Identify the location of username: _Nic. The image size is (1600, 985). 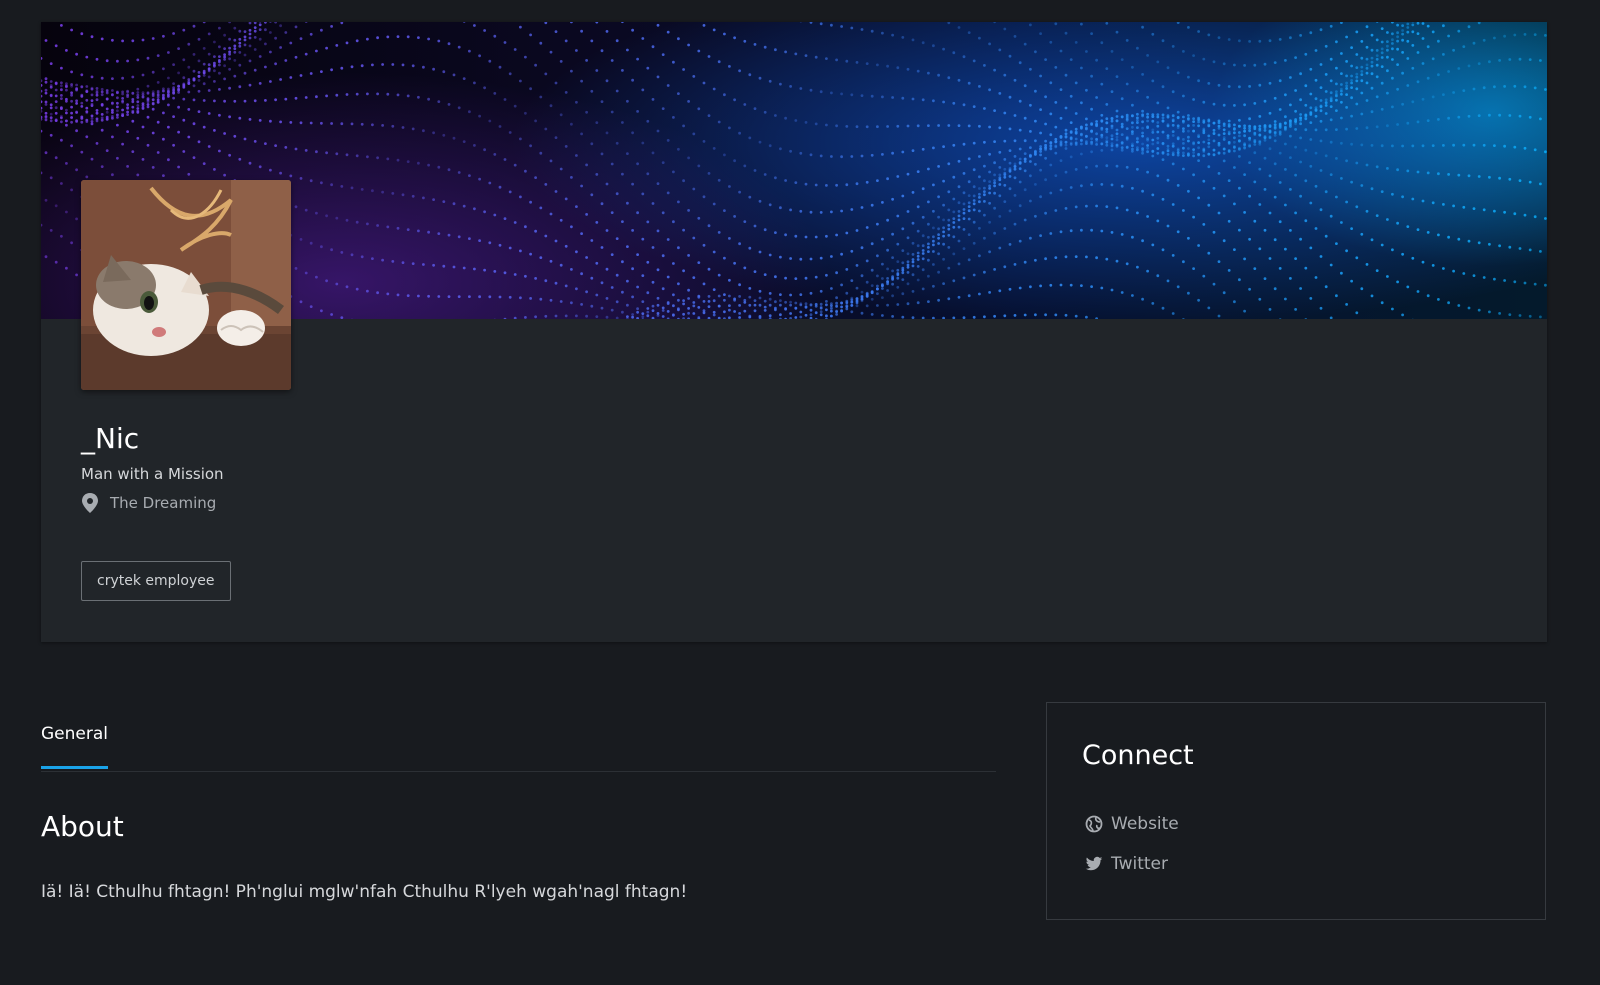
(110, 438).